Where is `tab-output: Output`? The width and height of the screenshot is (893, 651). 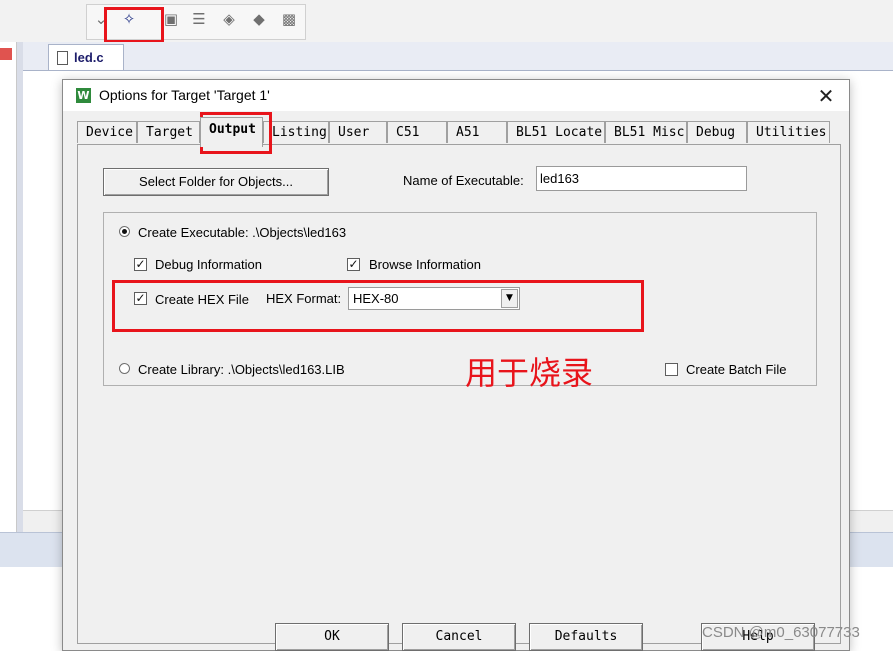 tab-output: Output is located at coordinates (231, 132).